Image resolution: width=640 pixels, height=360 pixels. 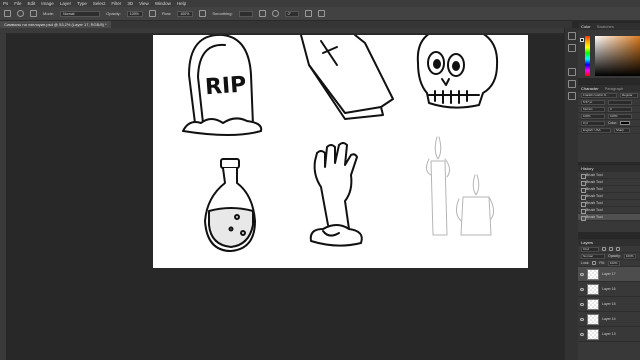 What do you see at coordinates (65, 3) in the screenshot?
I see `menu-layer: Layer` at bounding box center [65, 3].